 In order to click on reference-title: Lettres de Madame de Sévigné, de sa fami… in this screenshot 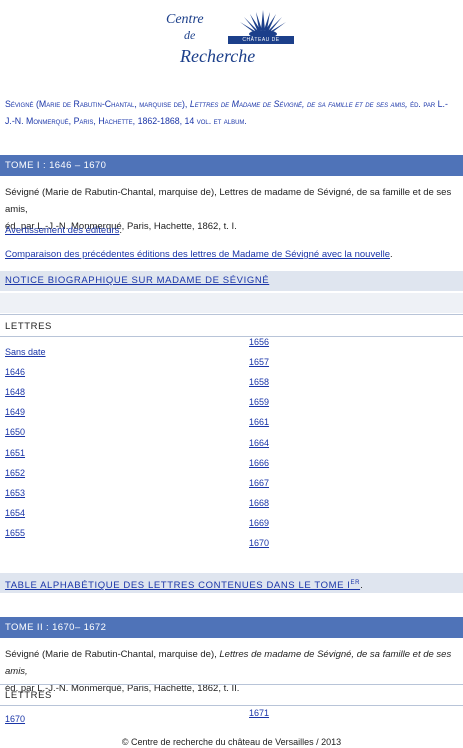, I will do `click(298, 104)`.